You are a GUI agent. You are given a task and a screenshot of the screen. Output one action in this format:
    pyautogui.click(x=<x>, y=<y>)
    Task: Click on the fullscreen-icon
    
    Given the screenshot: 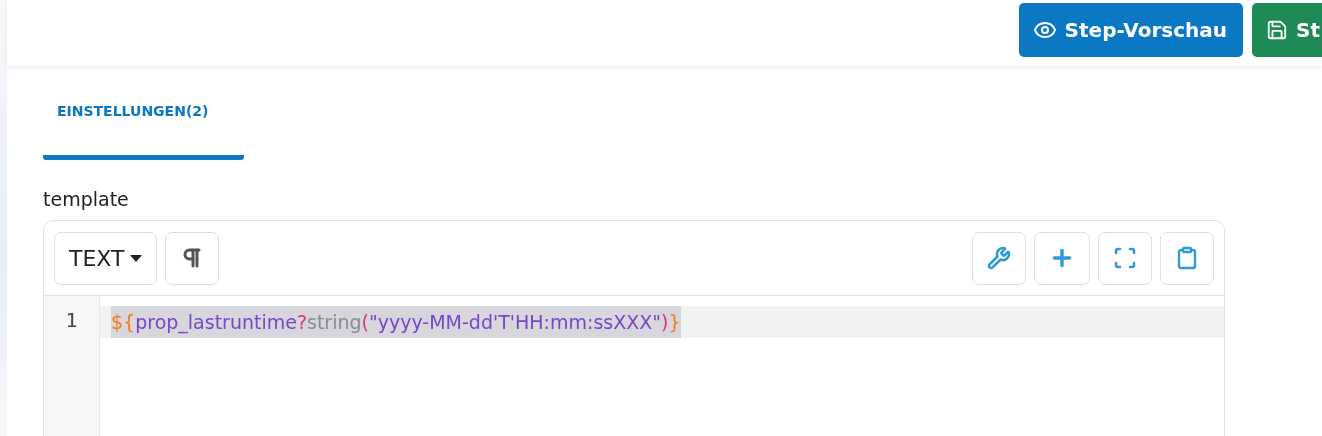 What is the action you would take?
    pyautogui.click(x=1125, y=258)
    